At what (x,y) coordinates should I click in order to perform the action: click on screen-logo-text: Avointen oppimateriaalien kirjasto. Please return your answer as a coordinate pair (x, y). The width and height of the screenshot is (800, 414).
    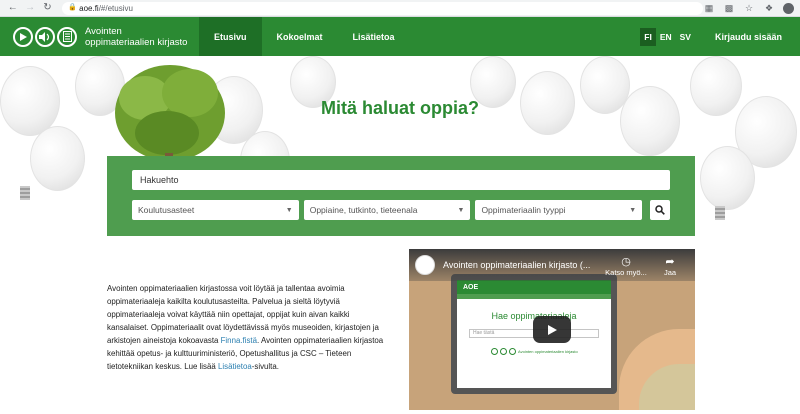
    Looking at the image, I should click on (548, 351).